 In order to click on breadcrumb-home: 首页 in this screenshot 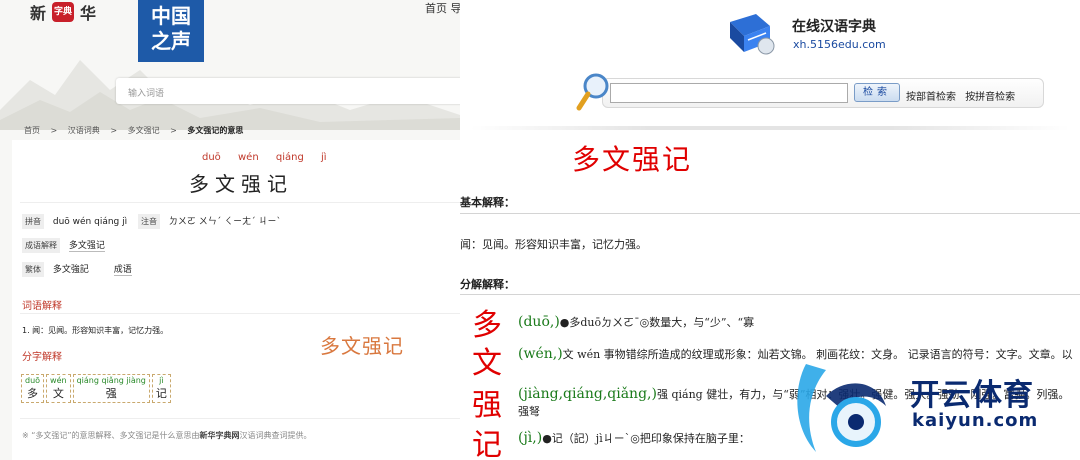, I will do `click(32, 130)`.